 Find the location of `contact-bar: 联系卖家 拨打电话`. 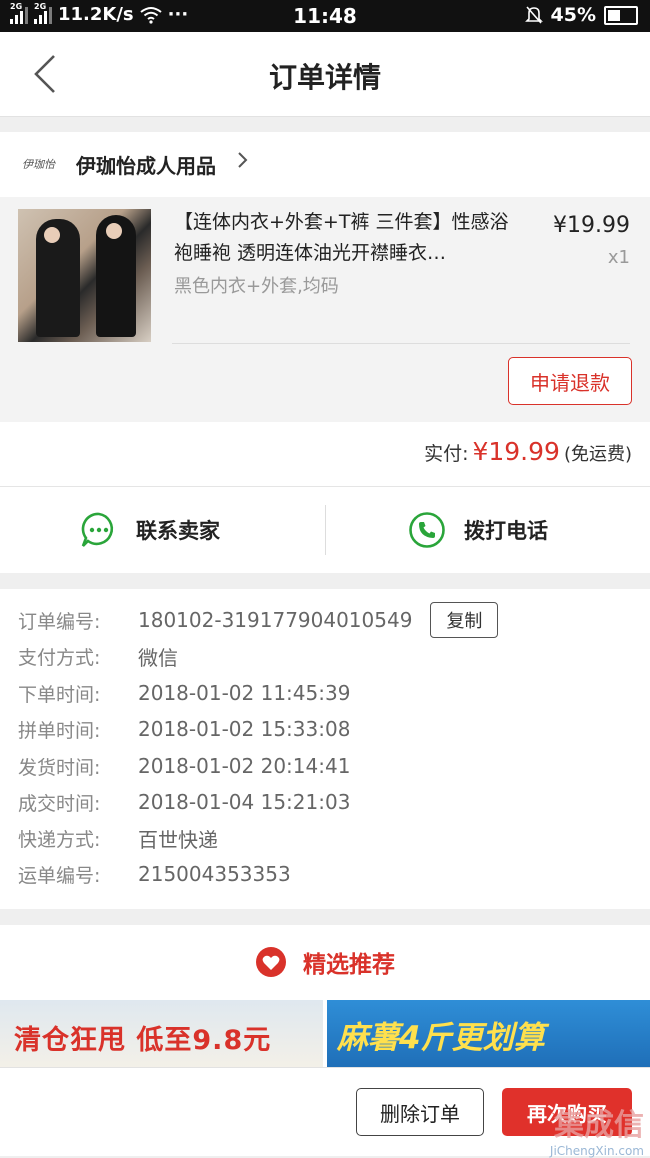

contact-bar: 联系卖家 拨打电话 is located at coordinates (325, 530).